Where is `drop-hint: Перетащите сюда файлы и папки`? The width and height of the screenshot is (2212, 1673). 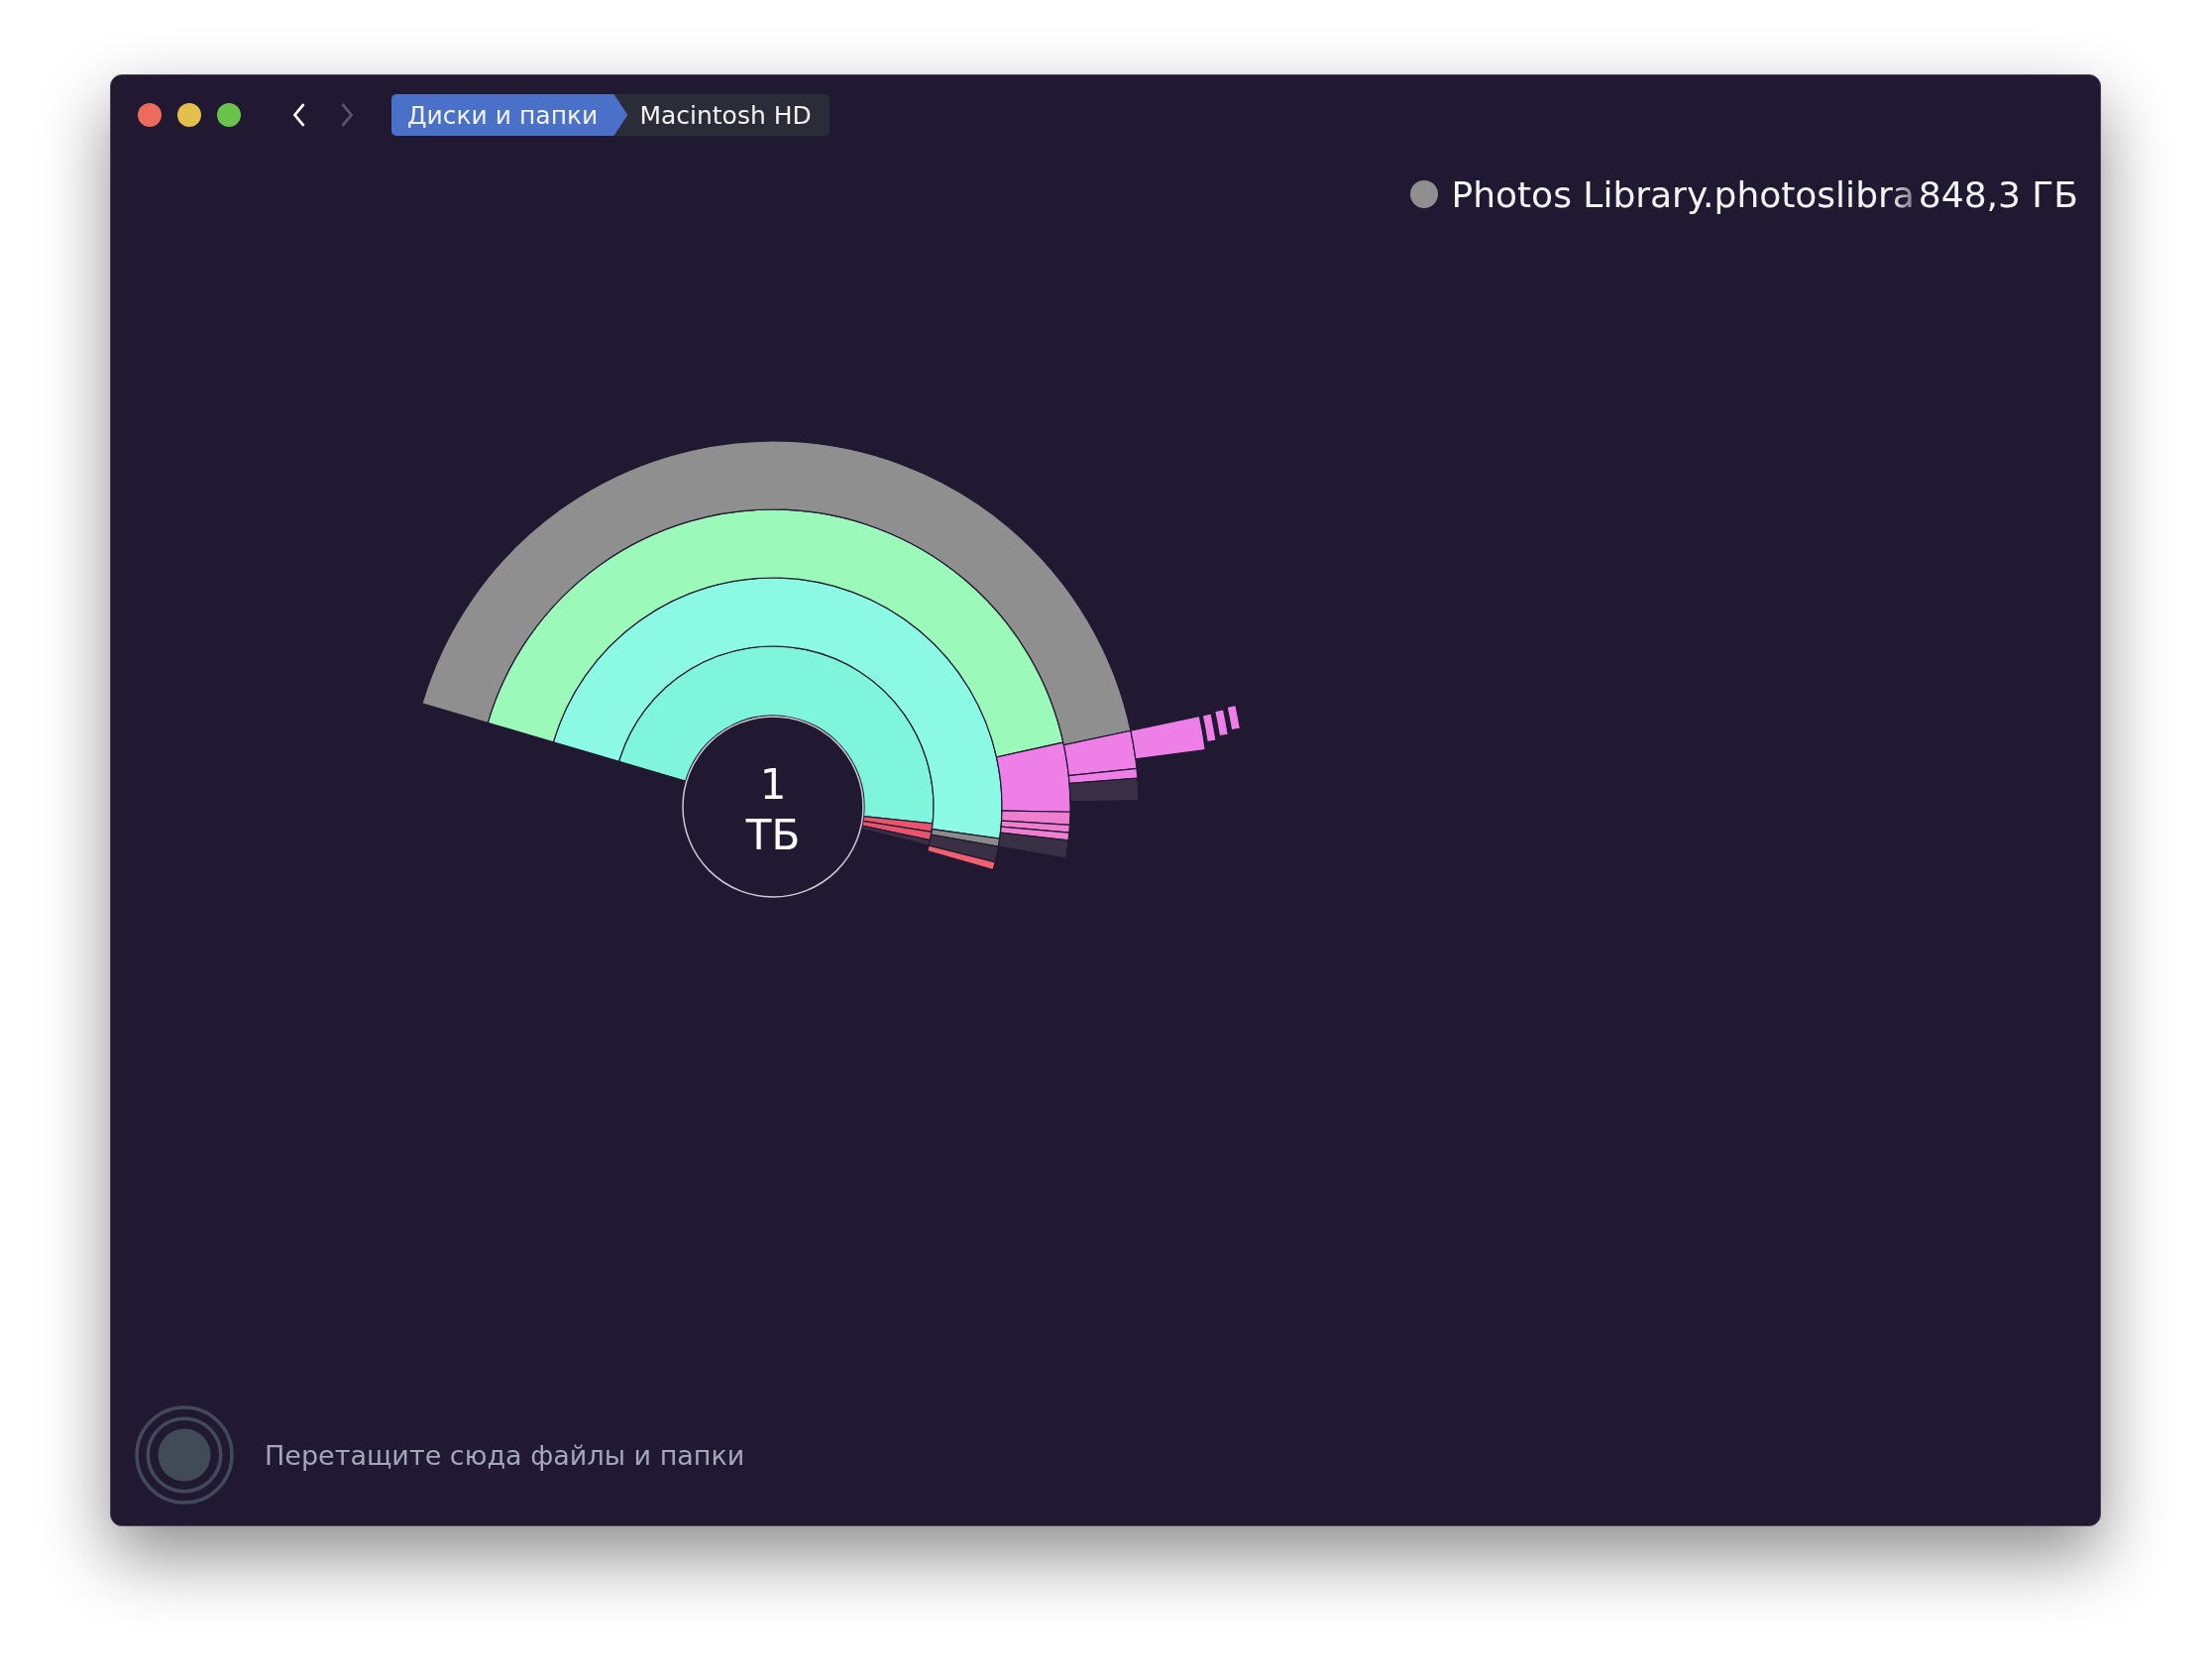
drop-hint: Перетащите сюда файлы и папки is located at coordinates (505, 1455).